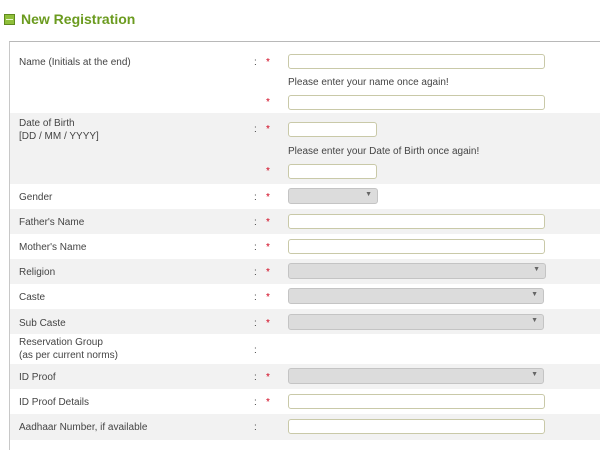 This screenshot has width=600, height=450. Describe the element at coordinates (37, 377) in the screenshot. I see `id-proof-label: ID Proof` at that location.